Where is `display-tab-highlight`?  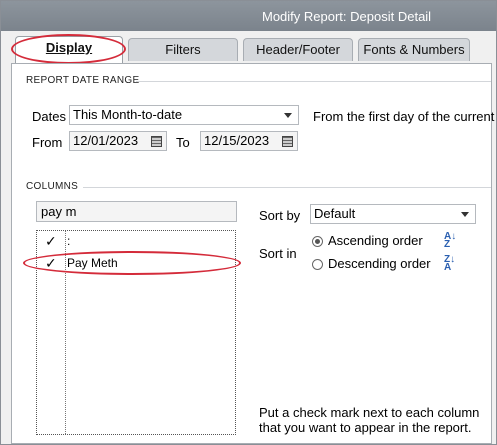 display-tab-highlight is located at coordinates (68, 49).